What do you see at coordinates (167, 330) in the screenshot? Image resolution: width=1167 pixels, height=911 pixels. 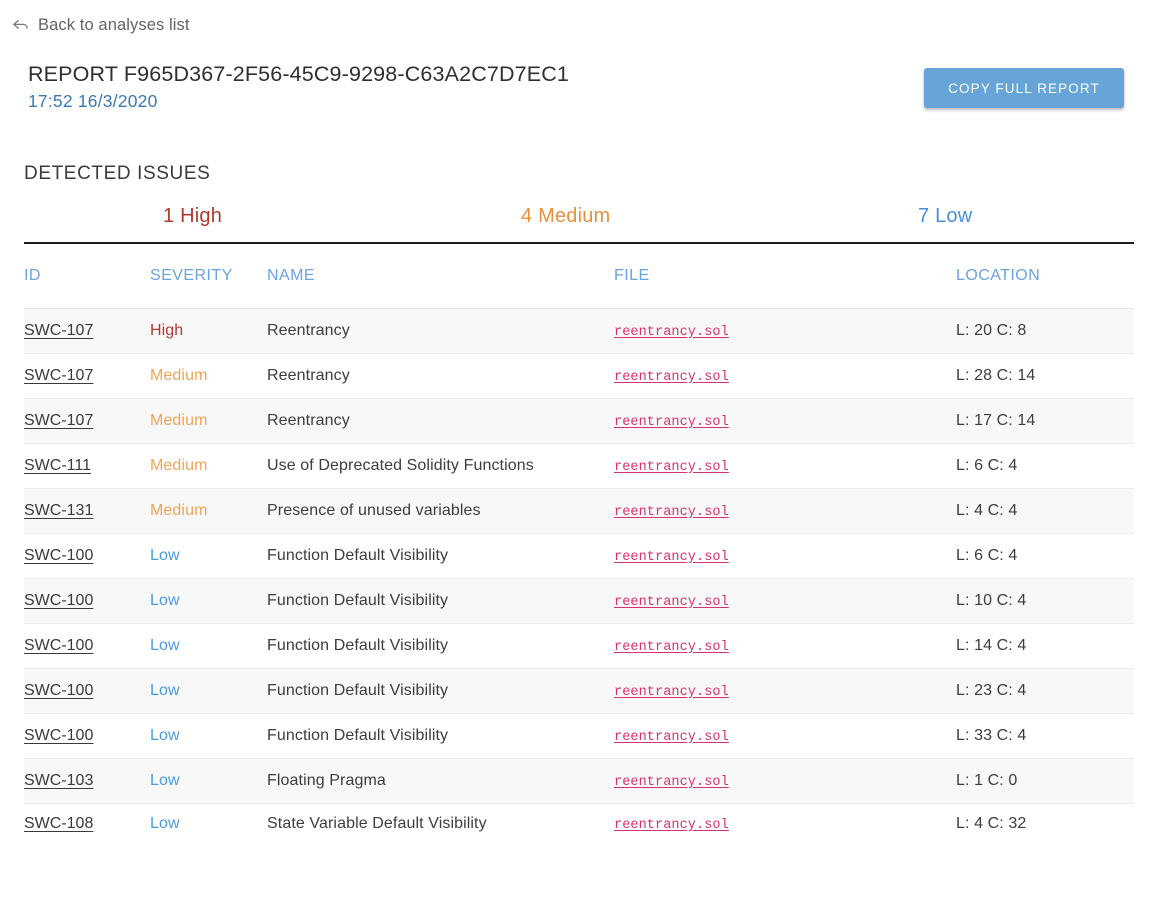 I see `severity-badge: High` at bounding box center [167, 330].